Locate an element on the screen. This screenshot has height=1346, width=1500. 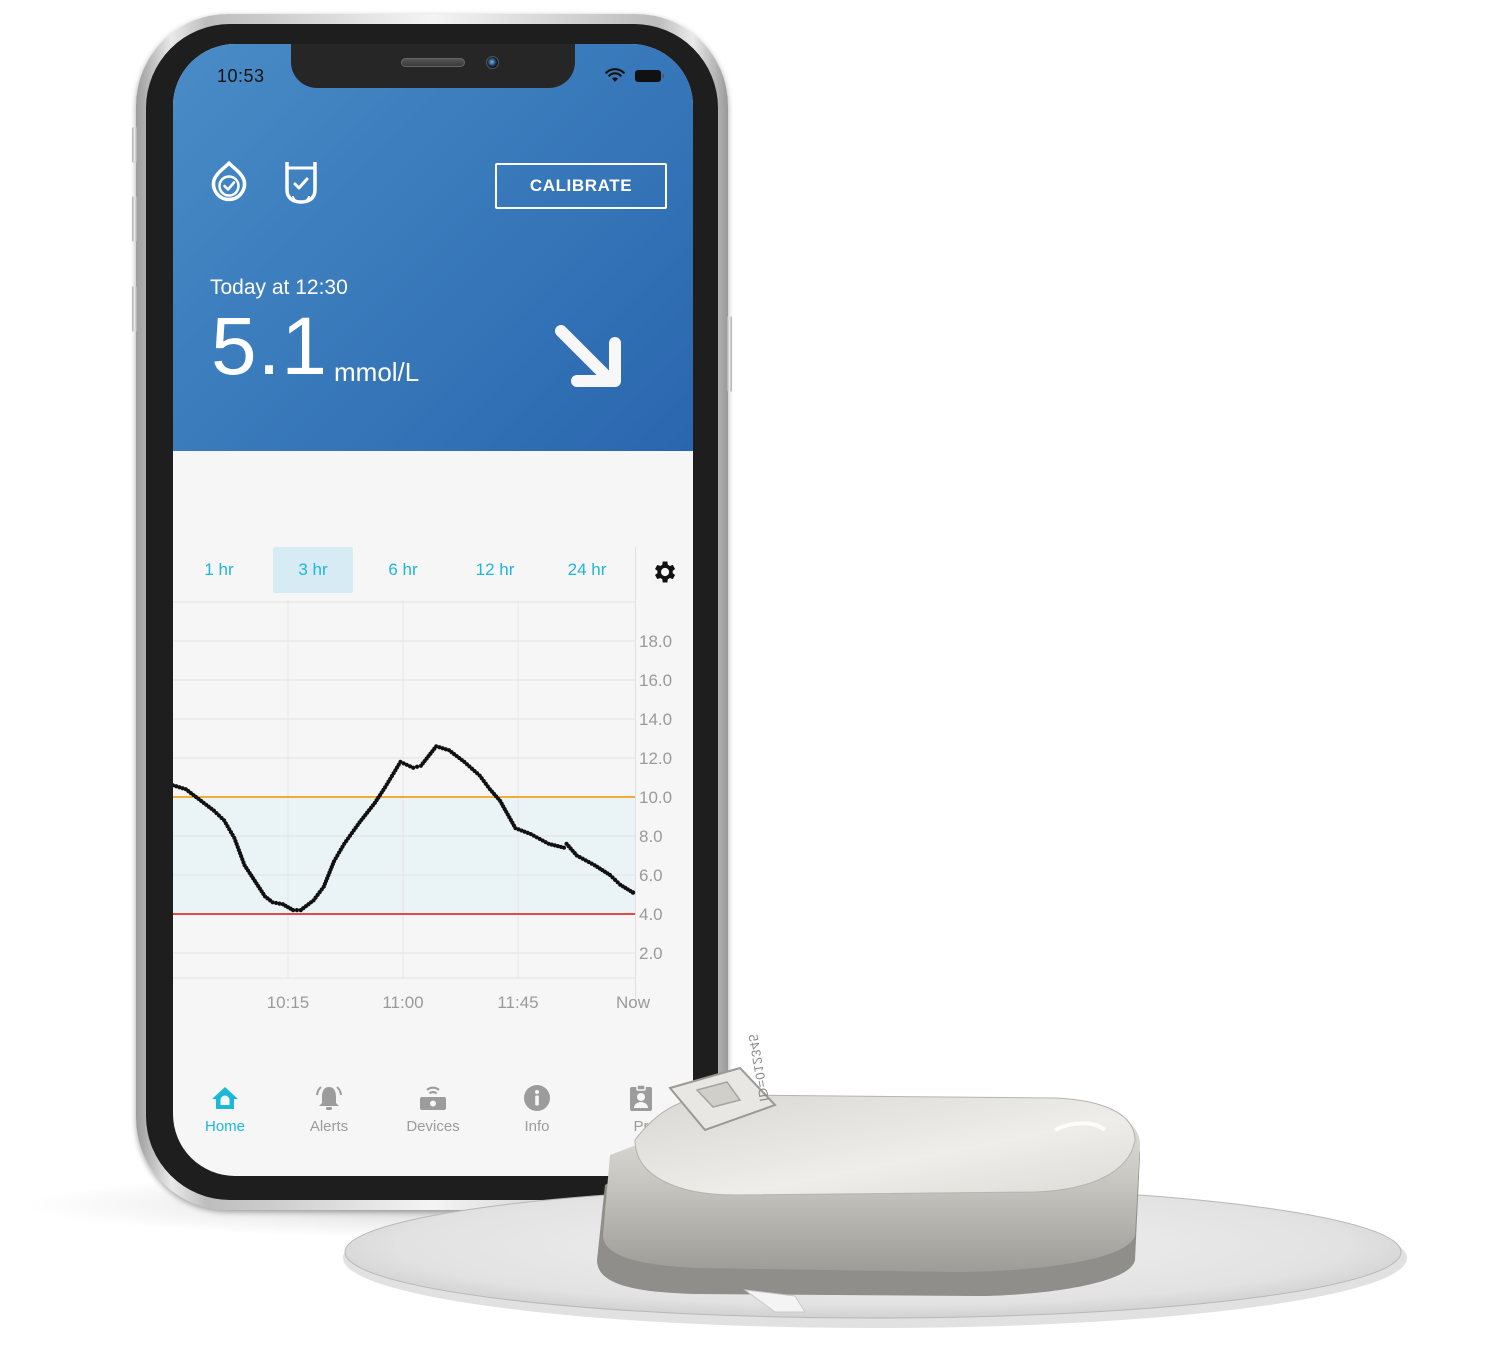
device-status-icons is located at coordinates (264, 182).